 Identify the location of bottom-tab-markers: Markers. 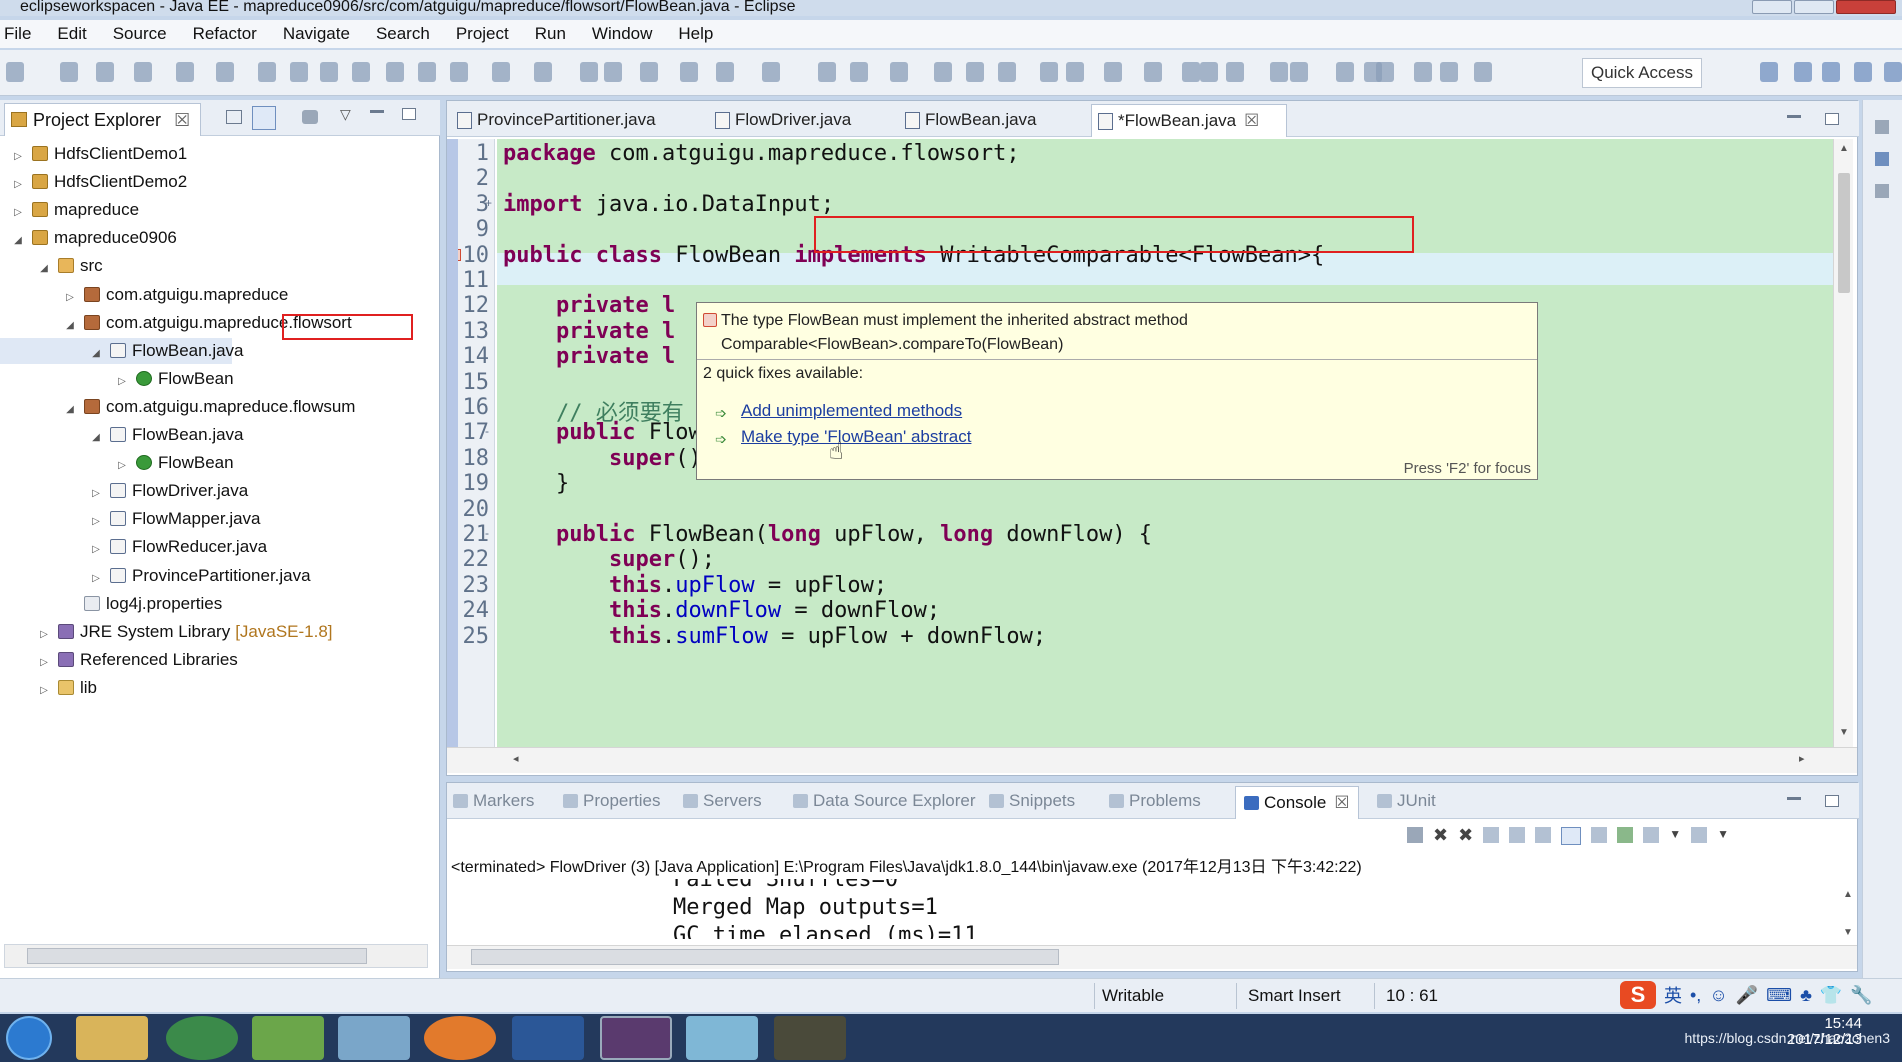
(492, 801).